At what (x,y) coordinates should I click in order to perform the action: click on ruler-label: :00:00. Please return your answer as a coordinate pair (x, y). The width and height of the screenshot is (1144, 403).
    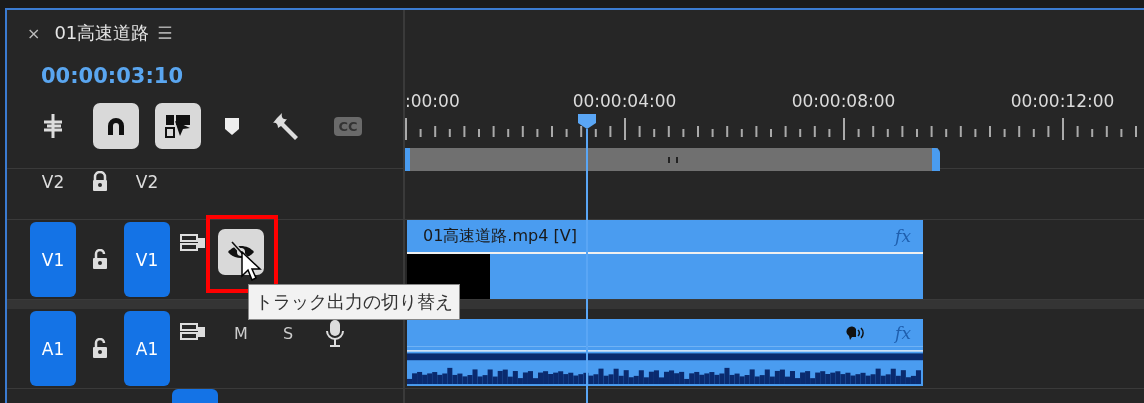
    Looking at the image, I should click on (432, 101).